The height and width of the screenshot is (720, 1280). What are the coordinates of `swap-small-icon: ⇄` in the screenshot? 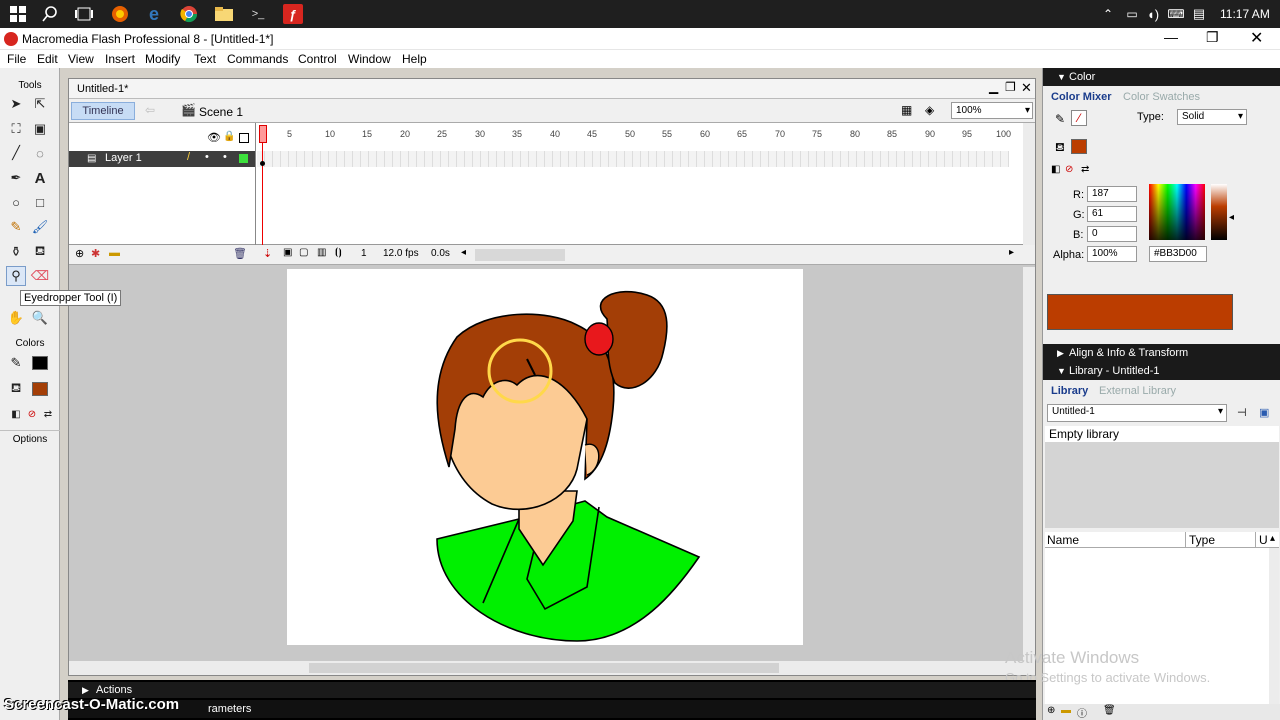 It's located at (1085, 169).